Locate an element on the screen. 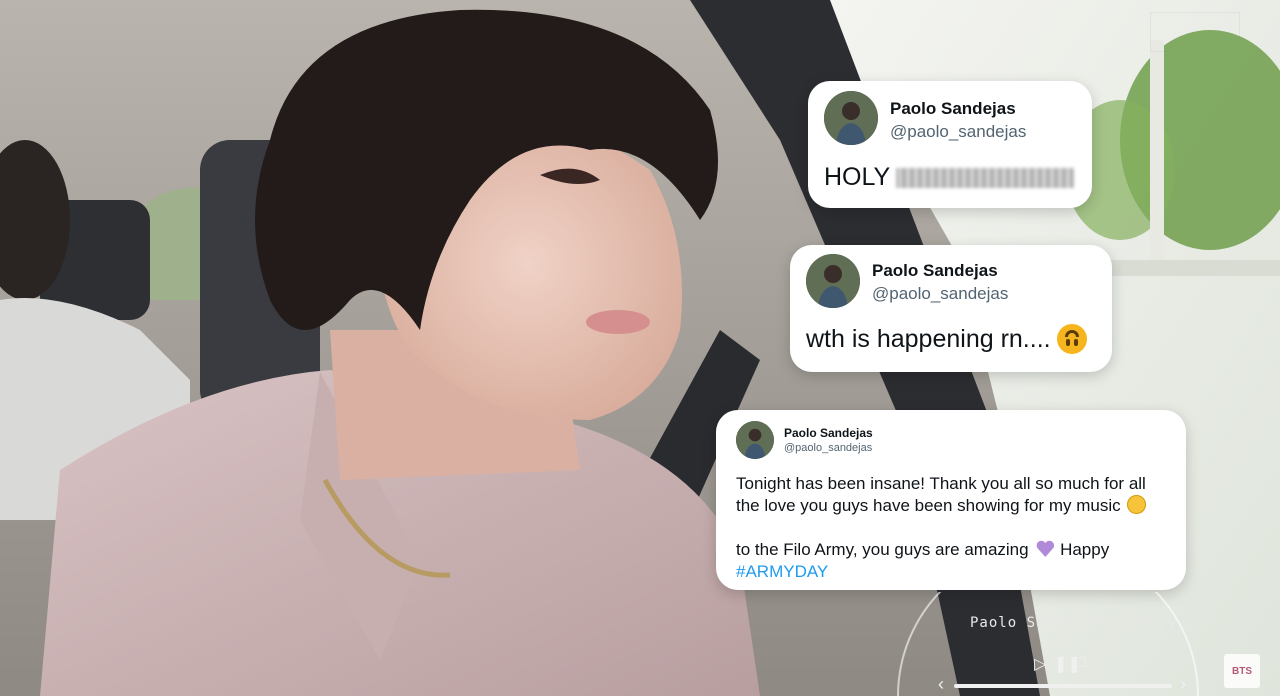  music-player-overlay: Paolo Sandejas - Sorry ▷ ❚❚ □ ‹ › is located at coordinates (1048, 644).